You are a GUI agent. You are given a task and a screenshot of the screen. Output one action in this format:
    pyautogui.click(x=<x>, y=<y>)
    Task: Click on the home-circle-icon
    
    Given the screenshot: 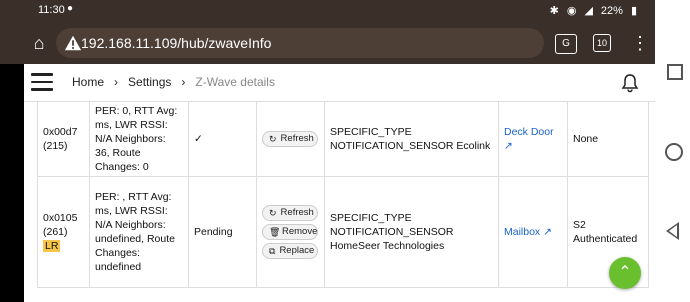 What is the action you would take?
    pyautogui.click(x=674, y=152)
    